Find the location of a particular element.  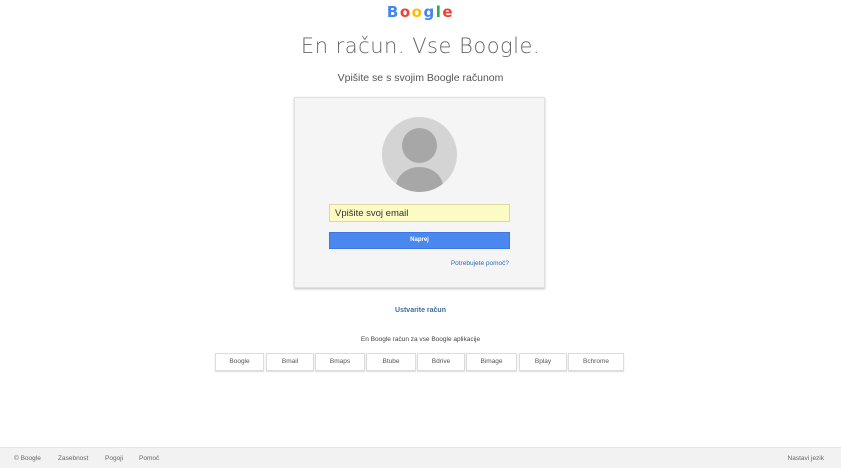

app-button-bmail: Bmail is located at coordinates (290, 362).